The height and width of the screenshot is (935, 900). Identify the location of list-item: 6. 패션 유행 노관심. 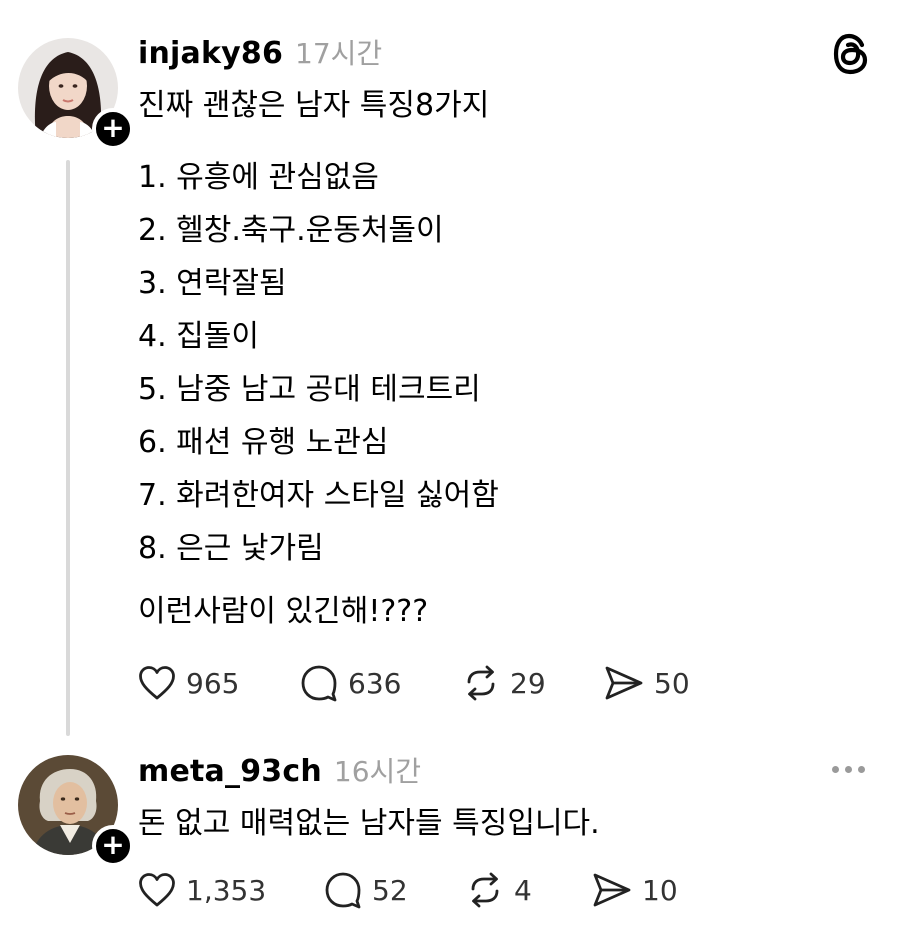
(263, 442).